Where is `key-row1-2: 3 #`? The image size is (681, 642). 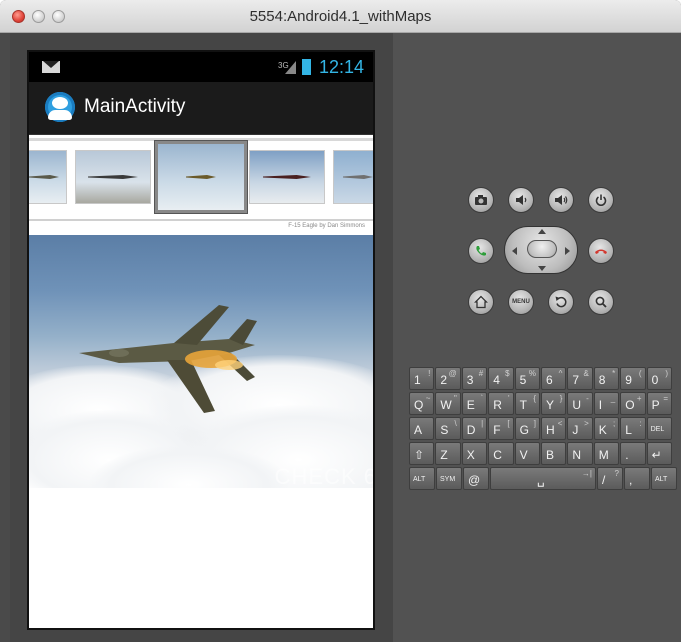 key-row1-2: 3 # is located at coordinates (474, 378).